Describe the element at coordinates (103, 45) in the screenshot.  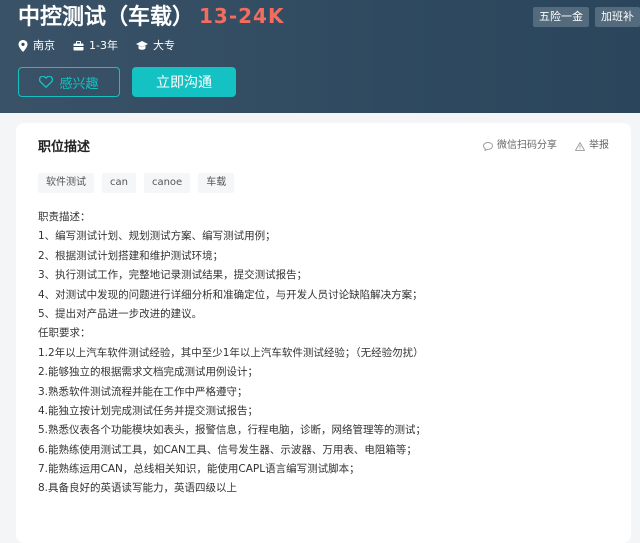
I see `experience-text: 1-3年` at that location.